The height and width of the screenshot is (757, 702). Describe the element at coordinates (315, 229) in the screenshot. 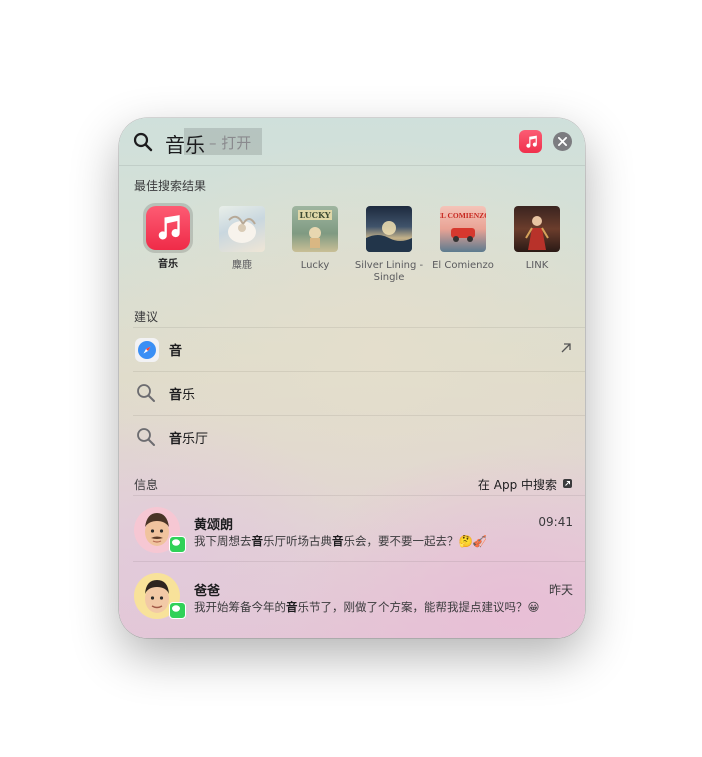

I see `album-art: LUCKY` at that location.